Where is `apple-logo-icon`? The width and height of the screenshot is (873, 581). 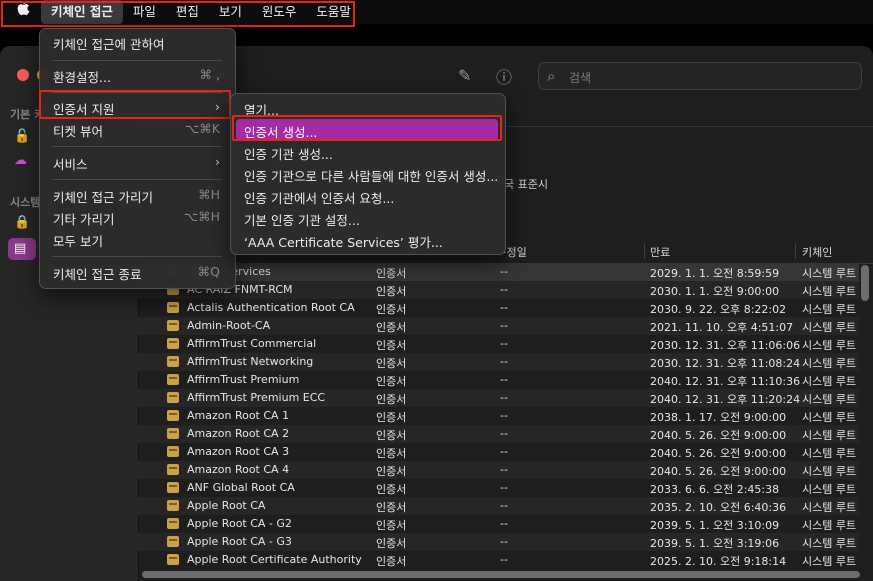
apple-logo-icon is located at coordinates (20, 12).